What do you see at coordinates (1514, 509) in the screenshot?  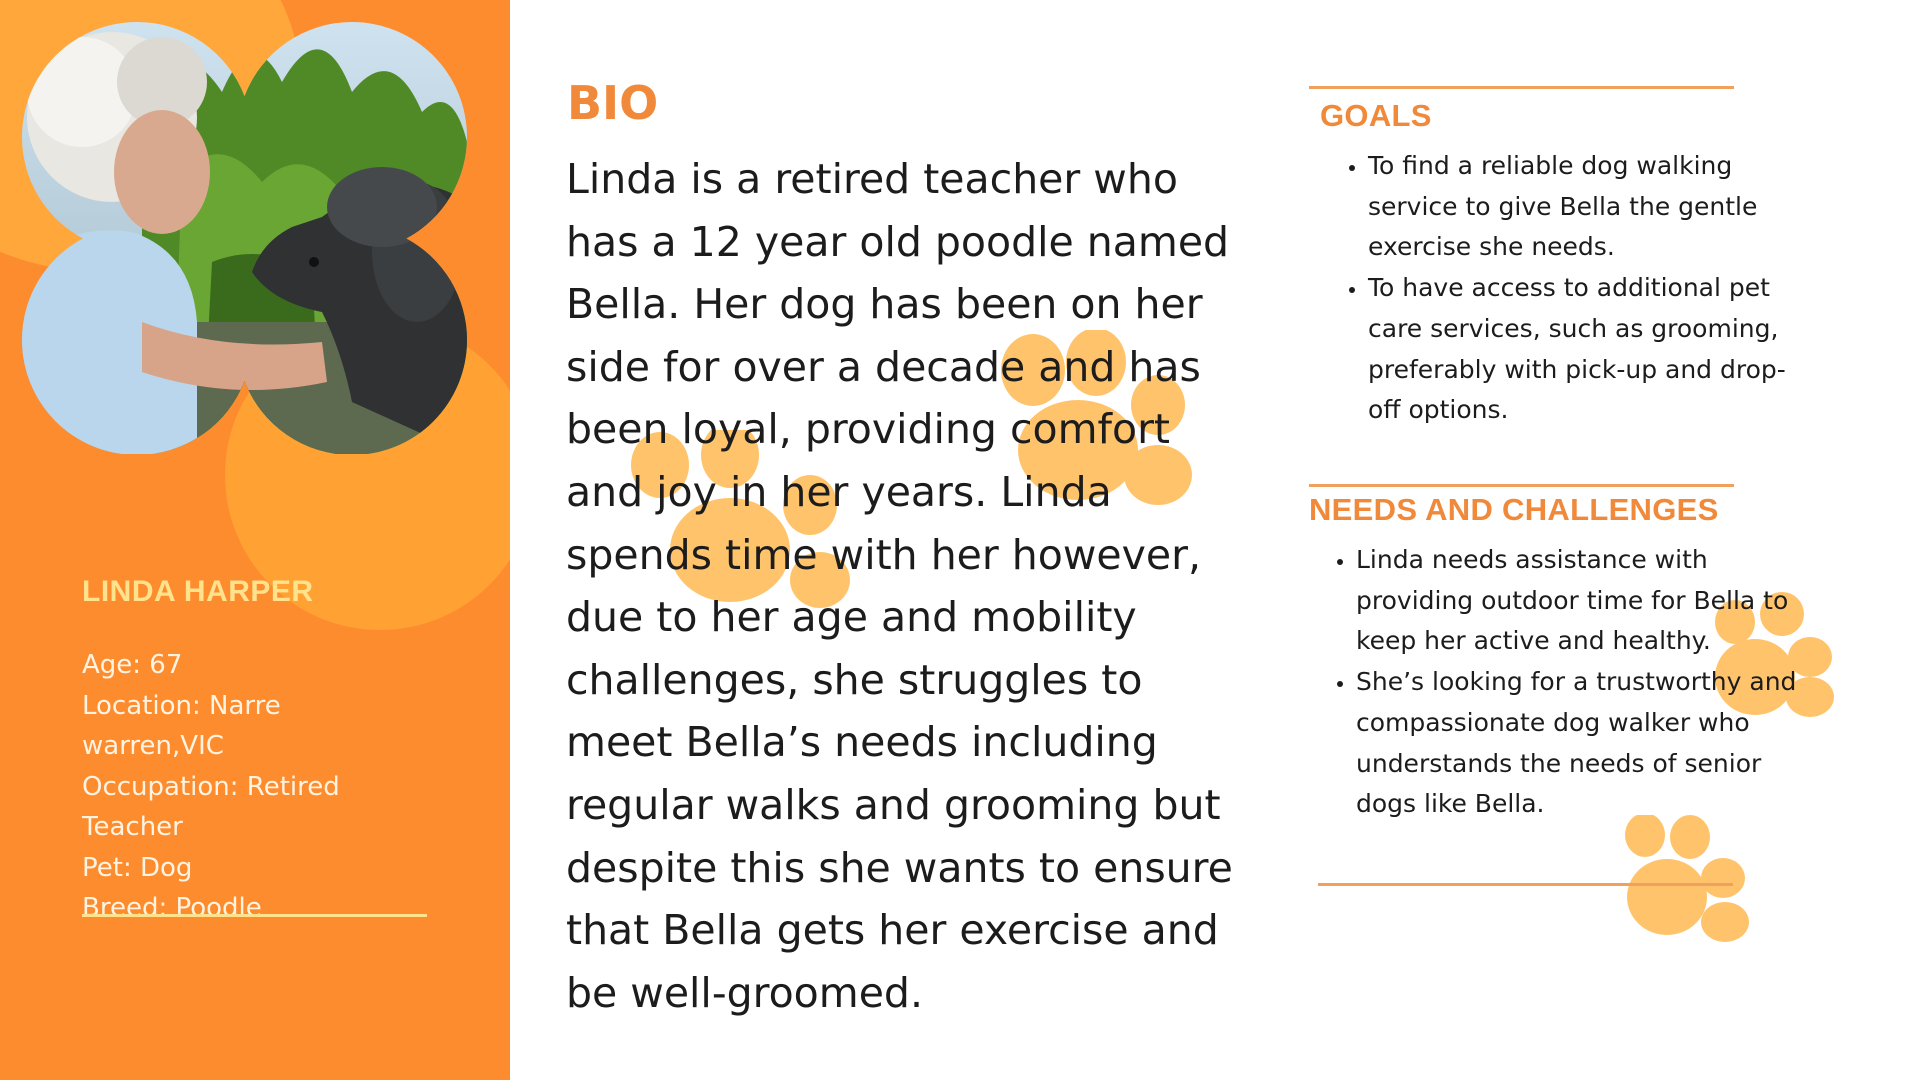 I see `needs-heading: NEEDS AND CHALLENGES` at bounding box center [1514, 509].